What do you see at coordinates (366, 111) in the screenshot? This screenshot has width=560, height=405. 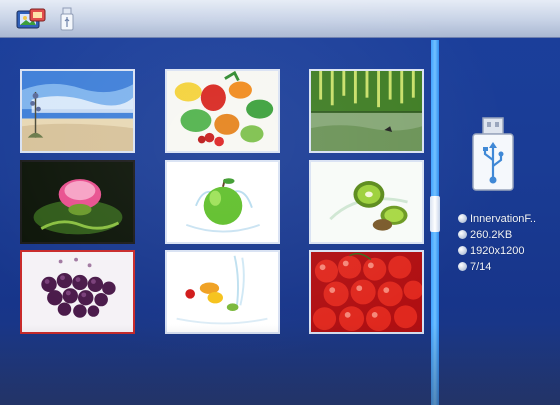 I see `thumb-hanging-vines` at bounding box center [366, 111].